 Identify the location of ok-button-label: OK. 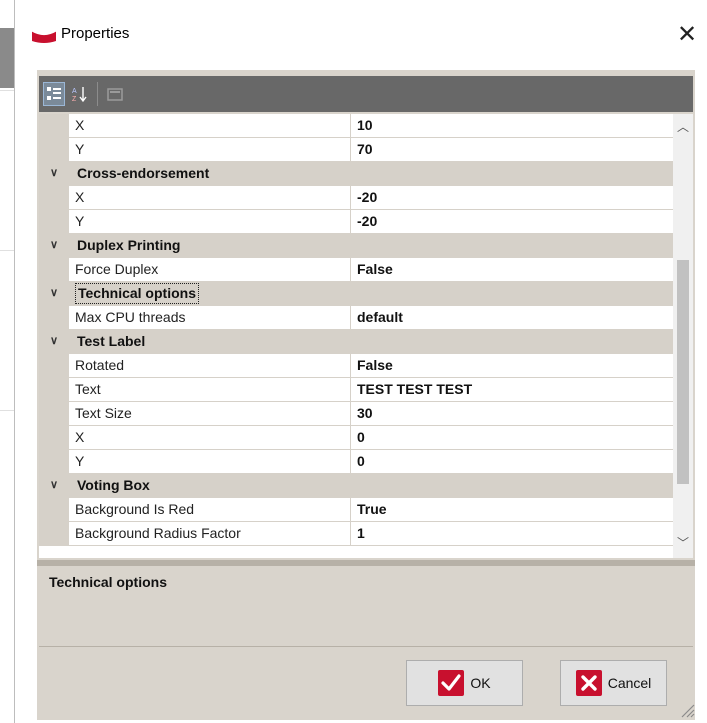
(480, 683).